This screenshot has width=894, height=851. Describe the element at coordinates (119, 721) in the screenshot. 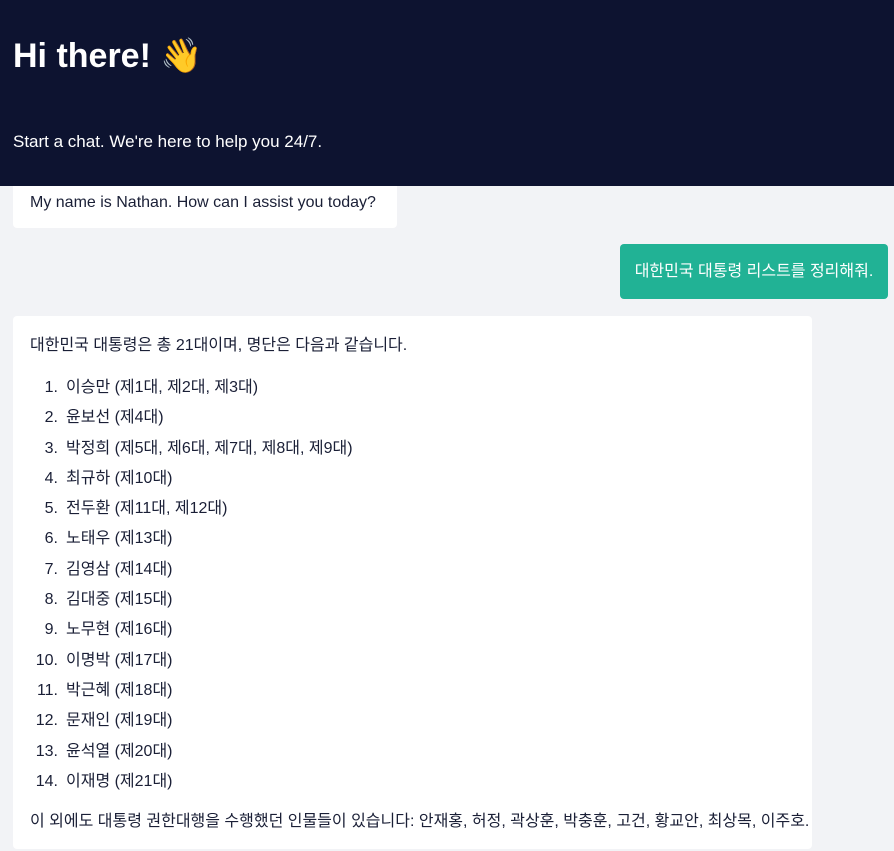

I see `list-item-text: 문재인 (제19대)` at that location.